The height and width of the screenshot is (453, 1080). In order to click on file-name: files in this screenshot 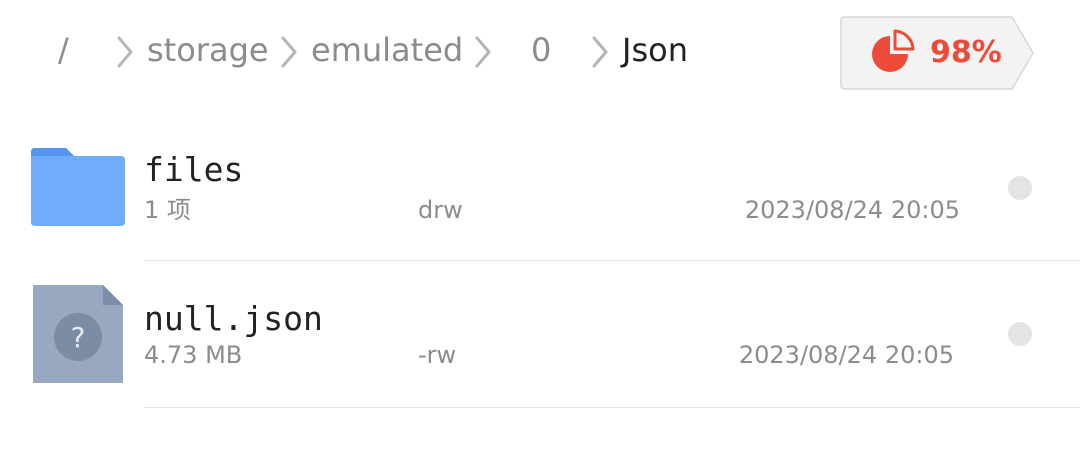, I will do `click(194, 169)`.